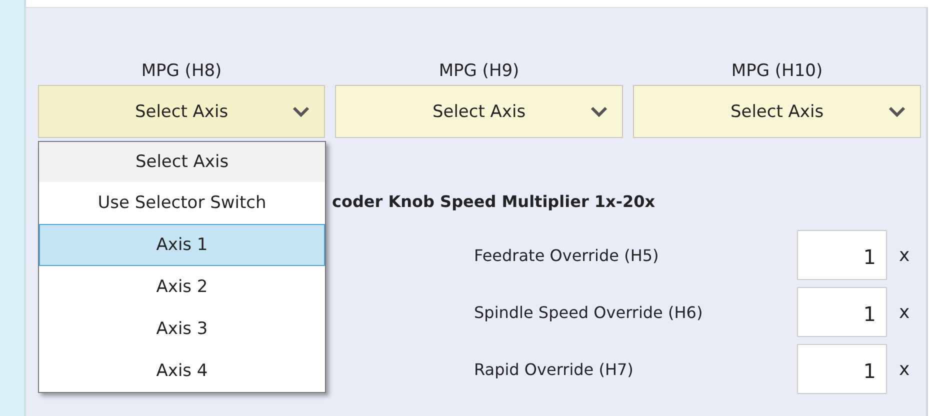  Describe the element at coordinates (182, 287) in the screenshot. I see `menu-item: Axis 2` at that location.